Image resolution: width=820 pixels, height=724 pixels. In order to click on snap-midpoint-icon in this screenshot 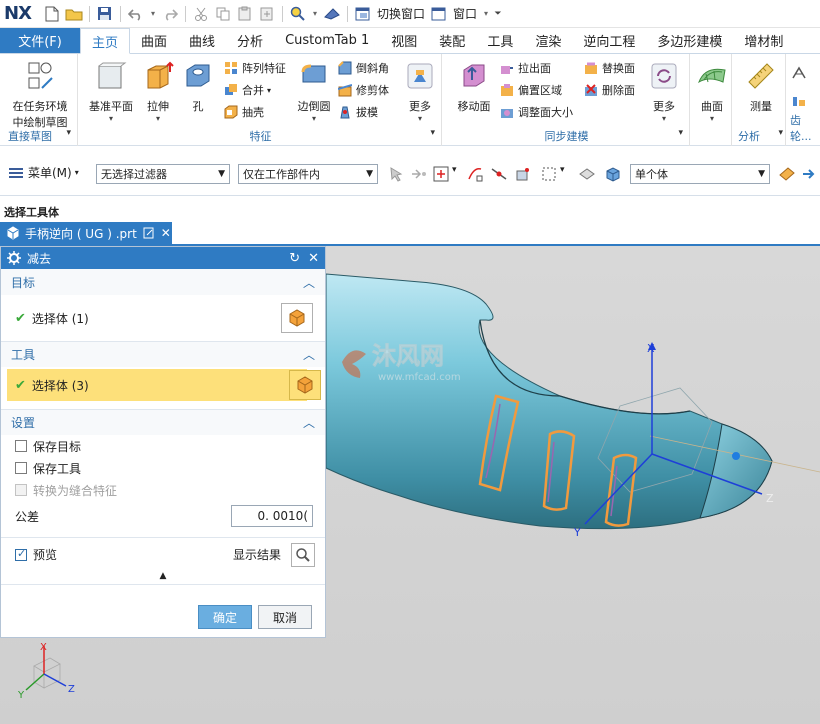, I will do `click(499, 174)`.